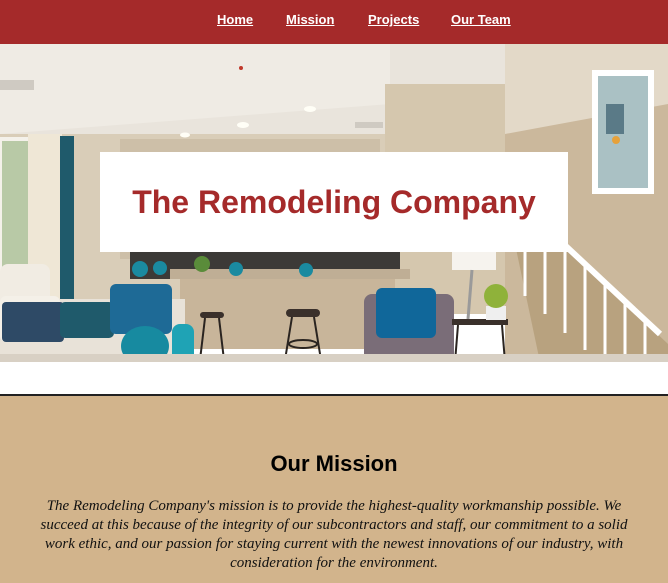  I want to click on company-title: The Remodeling Company, so click(334, 201).